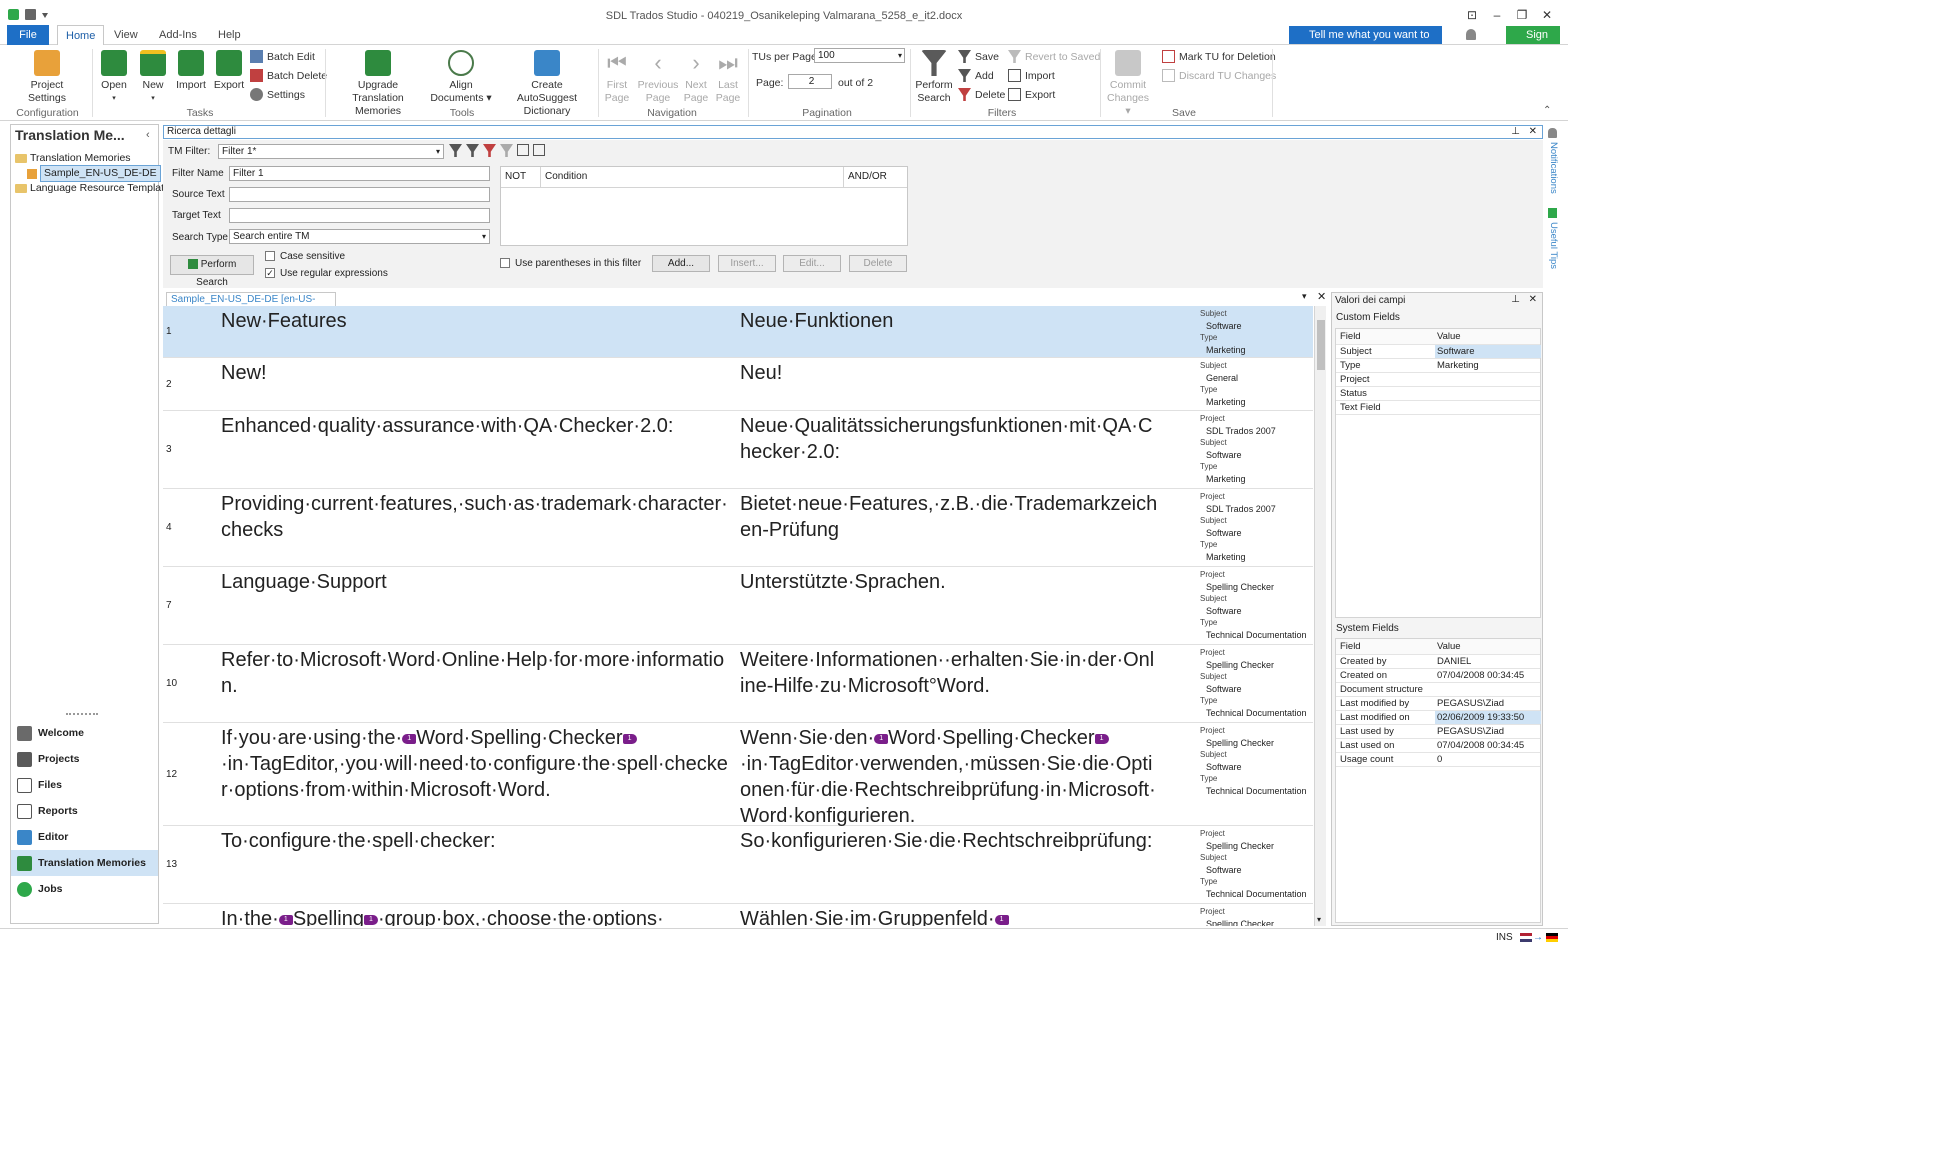  What do you see at coordinates (1054, 56) in the screenshot?
I see `revert-to-saved-button: Revert to Saved` at bounding box center [1054, 56].